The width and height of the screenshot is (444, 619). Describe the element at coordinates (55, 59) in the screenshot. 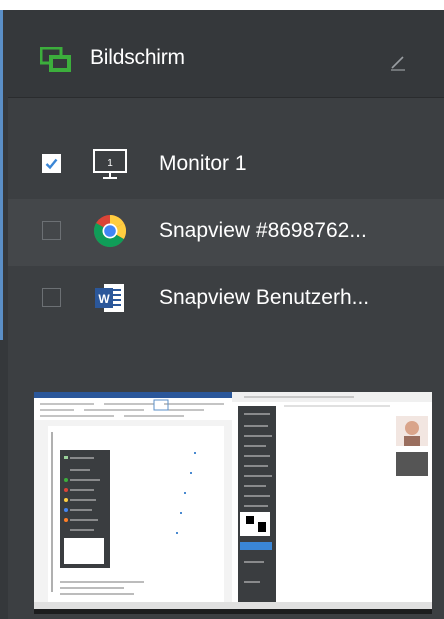

I see `screen-share-icon` at that location.